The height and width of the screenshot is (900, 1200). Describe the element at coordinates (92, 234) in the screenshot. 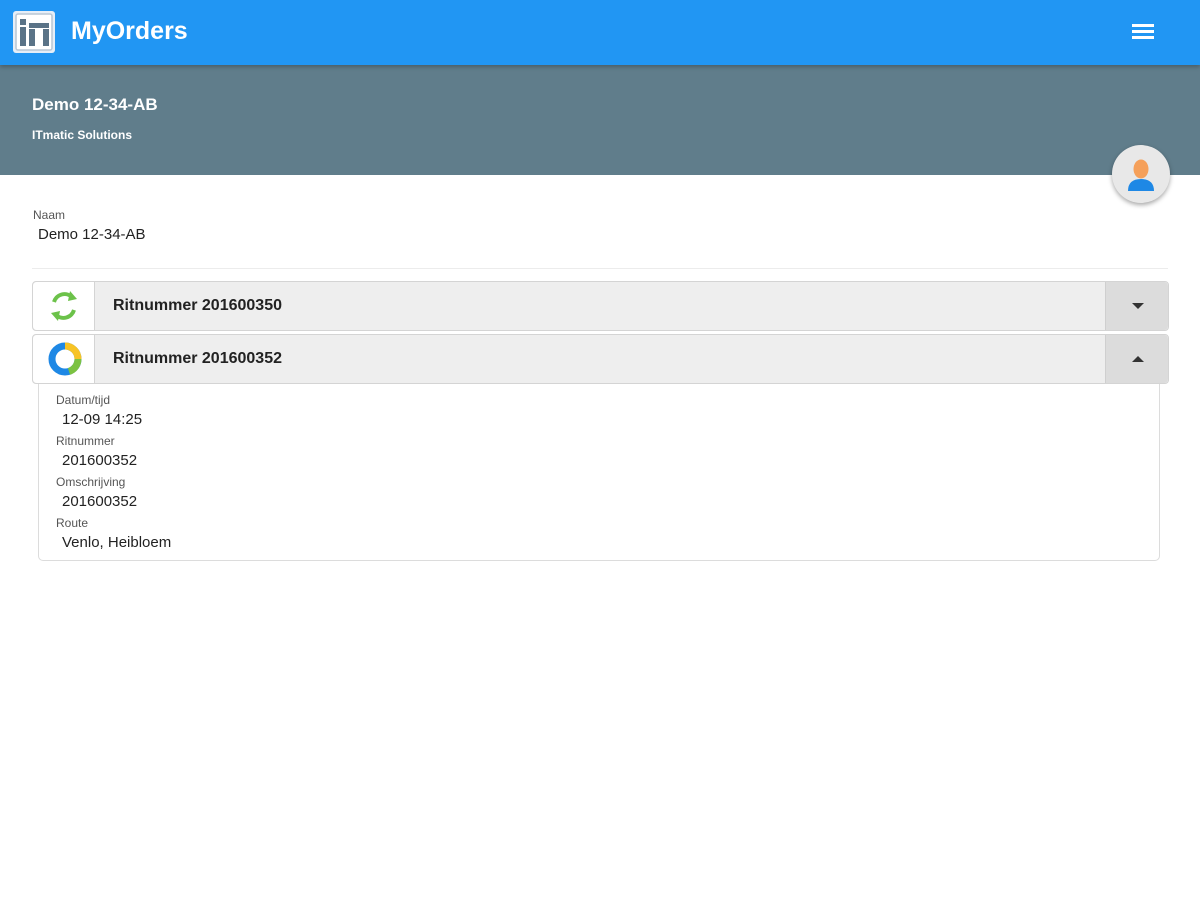

I see `name-value: Demo 12-34-AB` at that location.